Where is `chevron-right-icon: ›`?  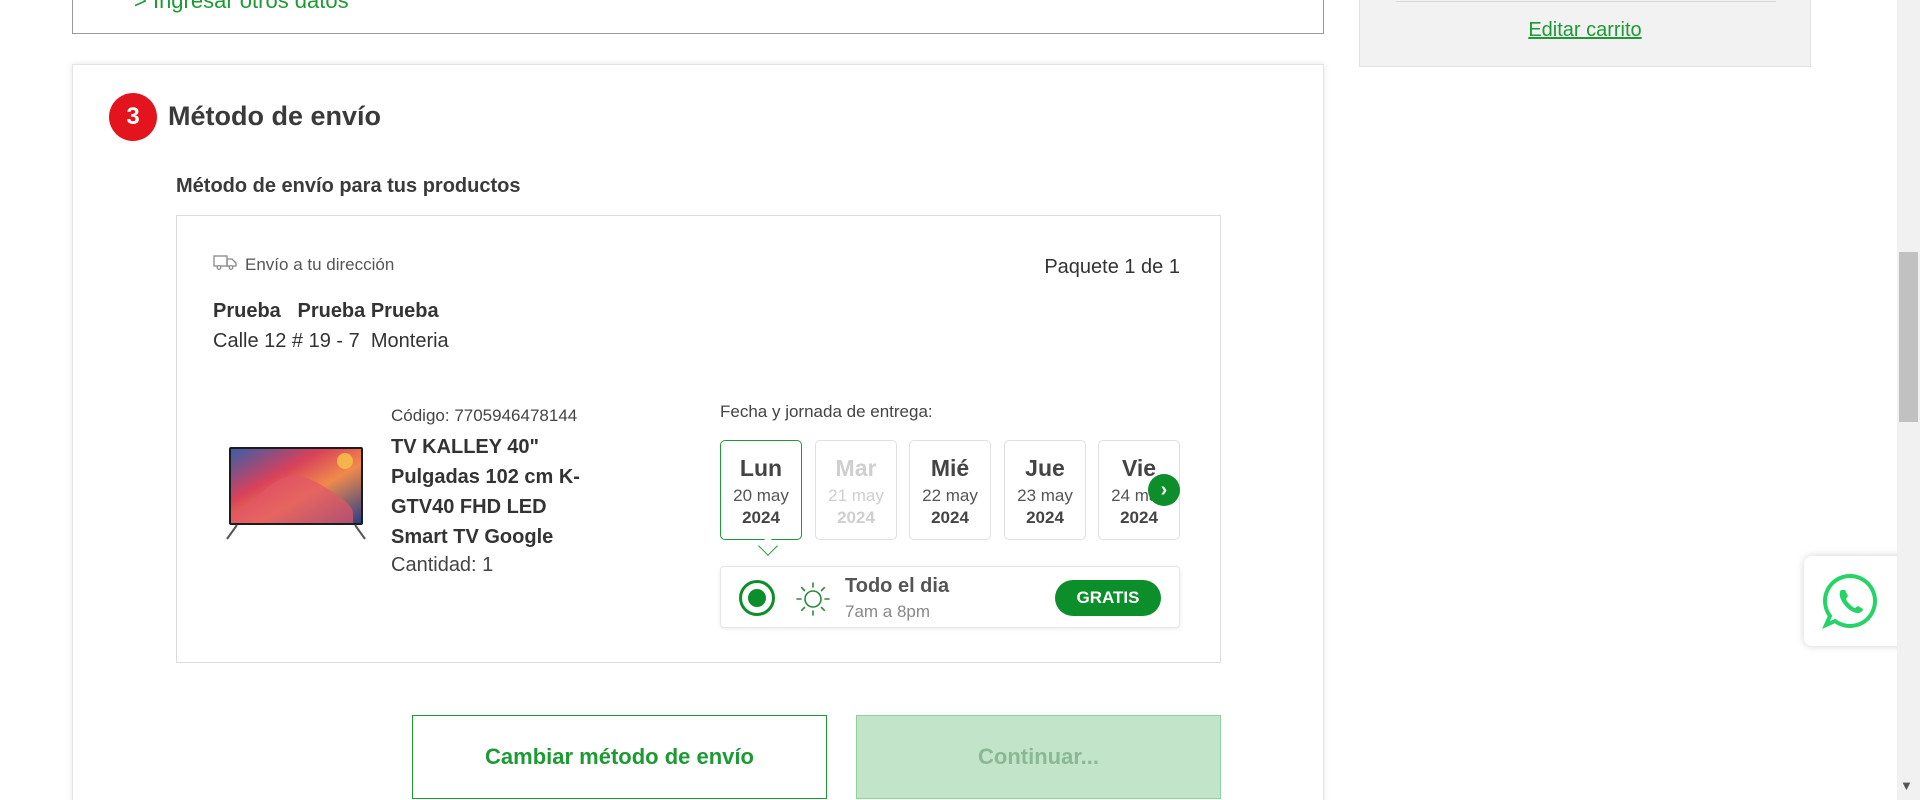
chevron-right-icon: › is located at coordinates (1164, 489).